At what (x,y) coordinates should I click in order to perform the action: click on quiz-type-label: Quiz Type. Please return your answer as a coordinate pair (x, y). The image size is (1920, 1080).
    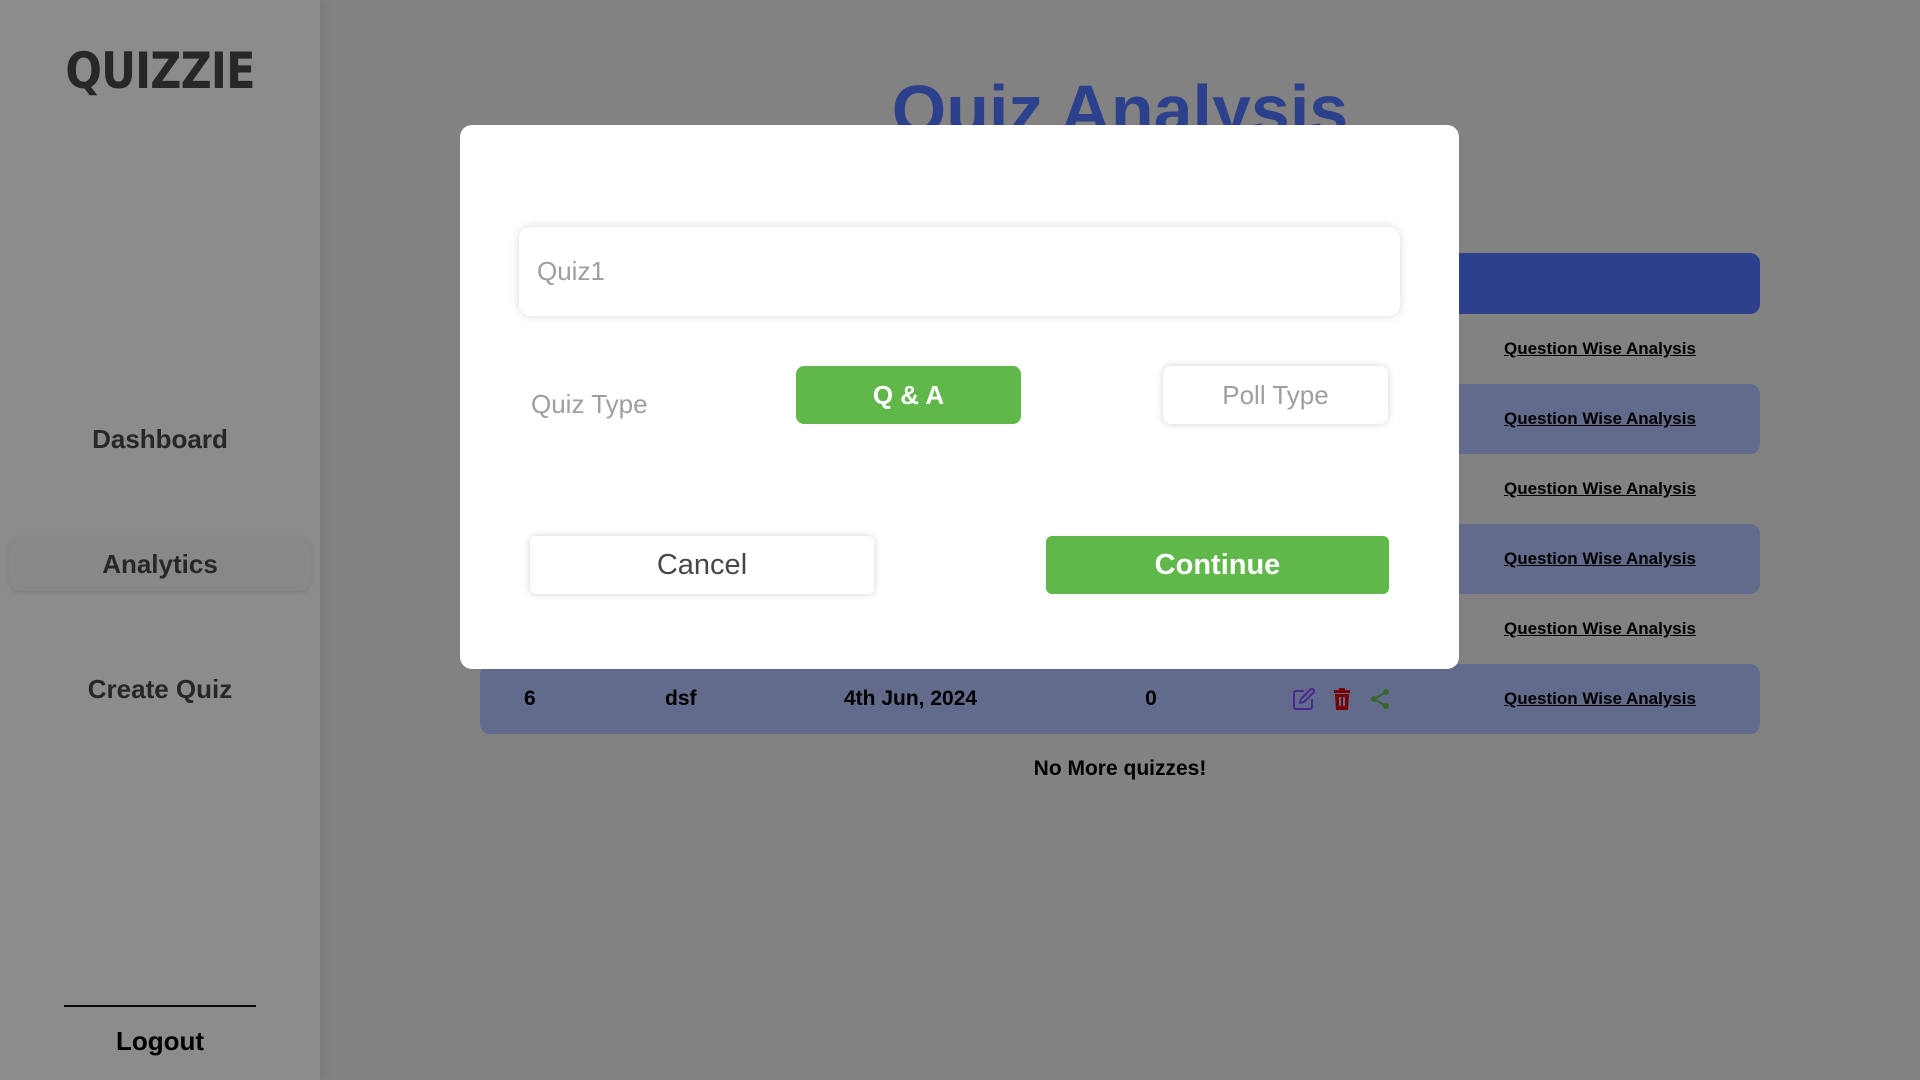
    Looking at the image, I should click on (589, 403).